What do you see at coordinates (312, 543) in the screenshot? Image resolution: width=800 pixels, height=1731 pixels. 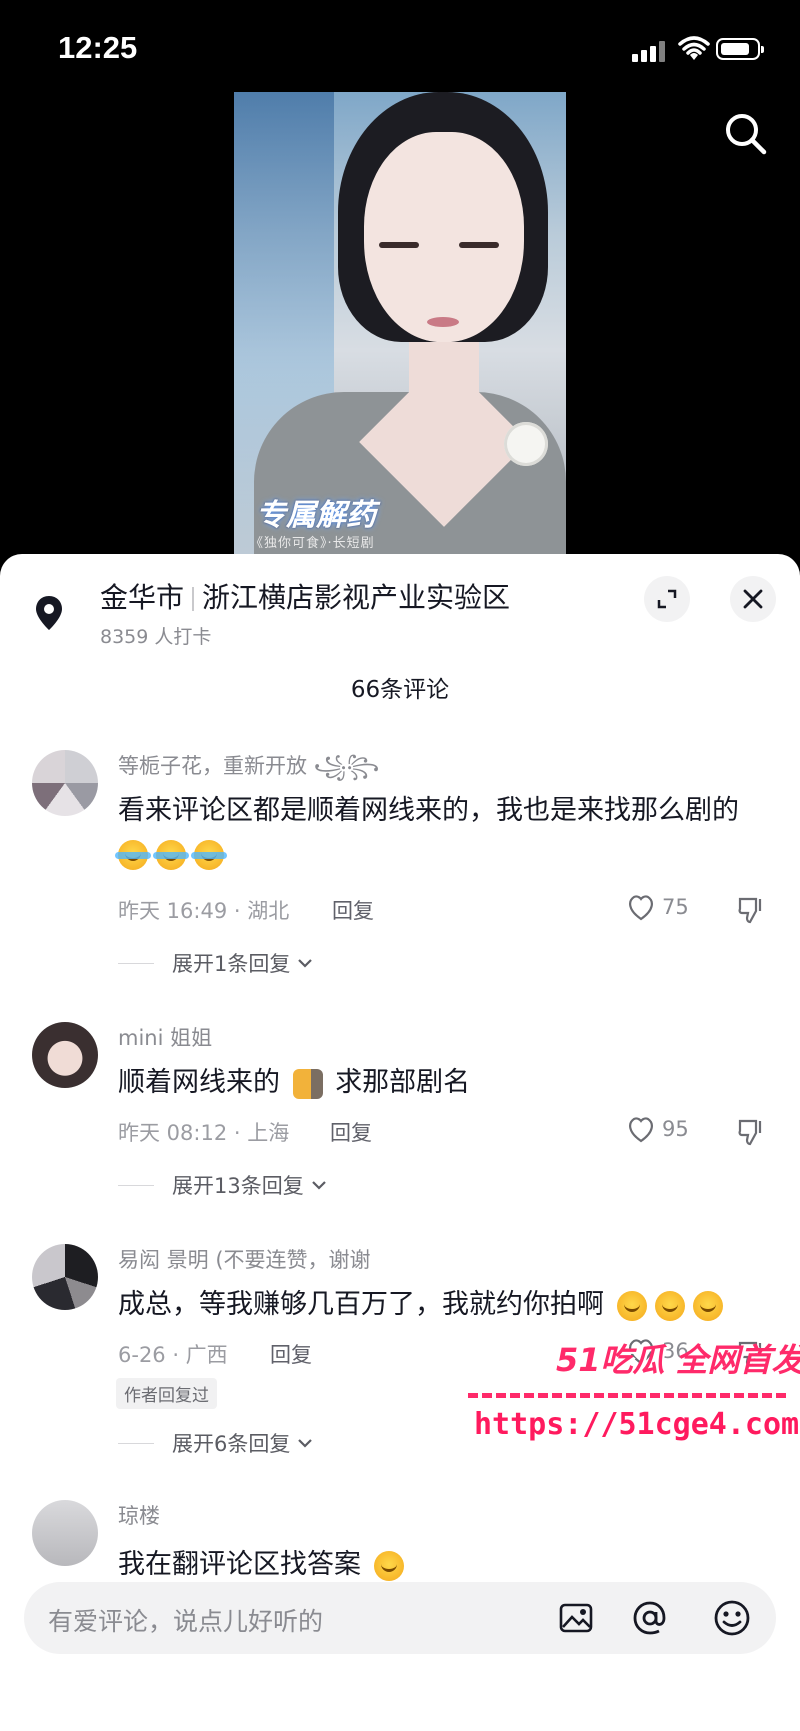 I see `video-caption-sub: 《独你可食》·长短剧` at bounding box center [312, 543].